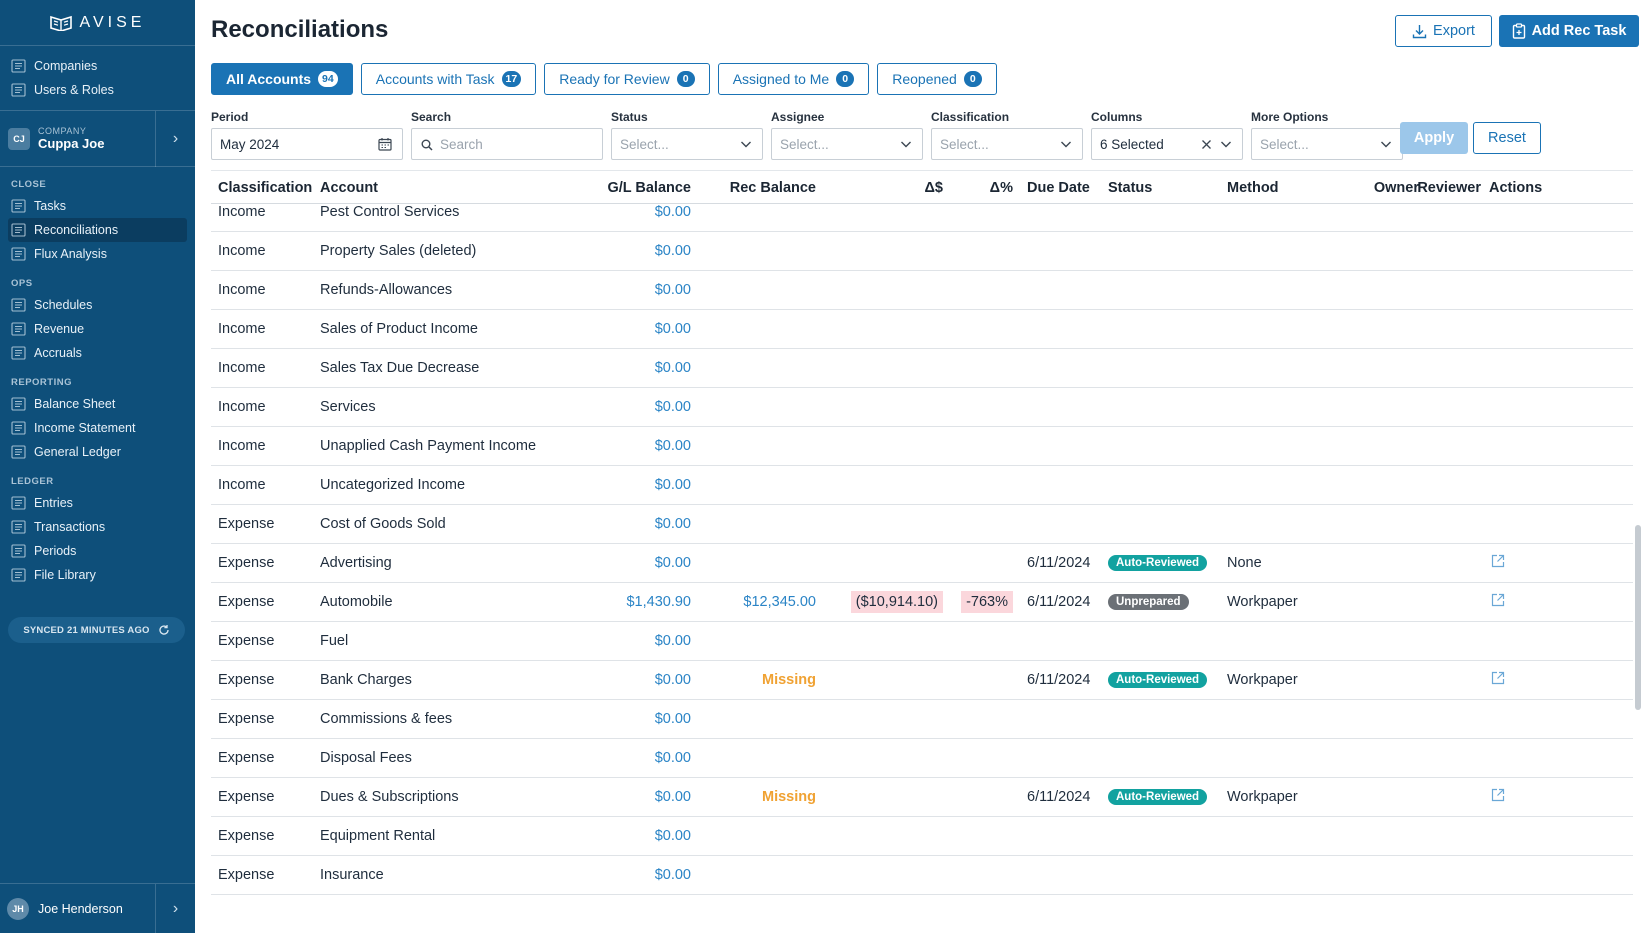 Image resolution: width=1648 pixels, height=933 pixels. Describe the element at coordinates (896, 602) in the screenshot. I see `delta-dollars-value: ($10,914.10)` at that location.